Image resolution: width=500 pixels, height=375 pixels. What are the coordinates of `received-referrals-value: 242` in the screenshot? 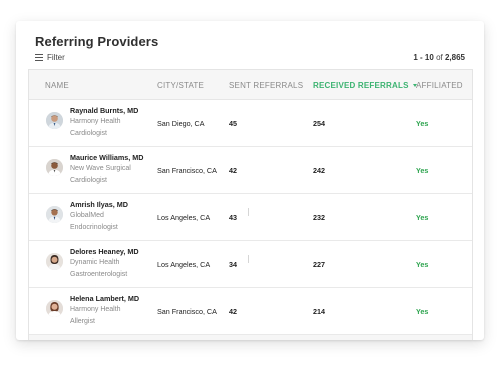 It's located at (319, 170).